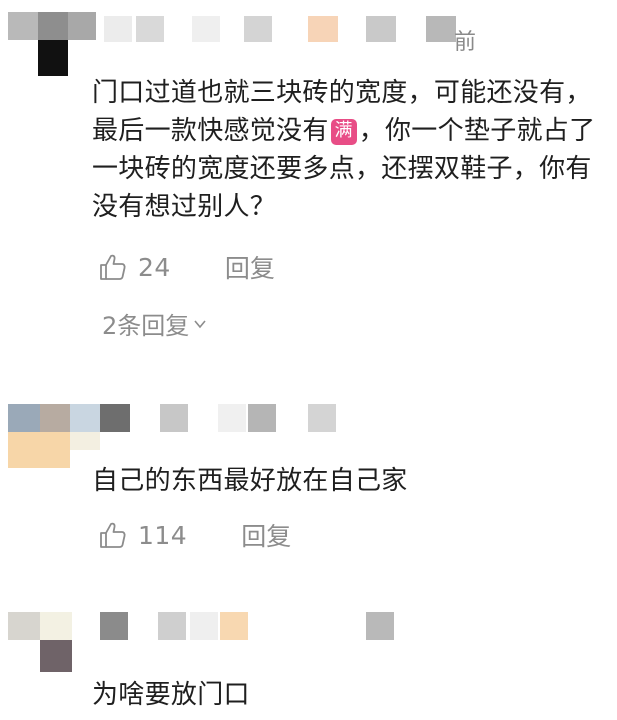  What do you see at coordinates (200, 323) in the screenshot?
I see `chevron-down-icon` at bounding box center [200, 323].